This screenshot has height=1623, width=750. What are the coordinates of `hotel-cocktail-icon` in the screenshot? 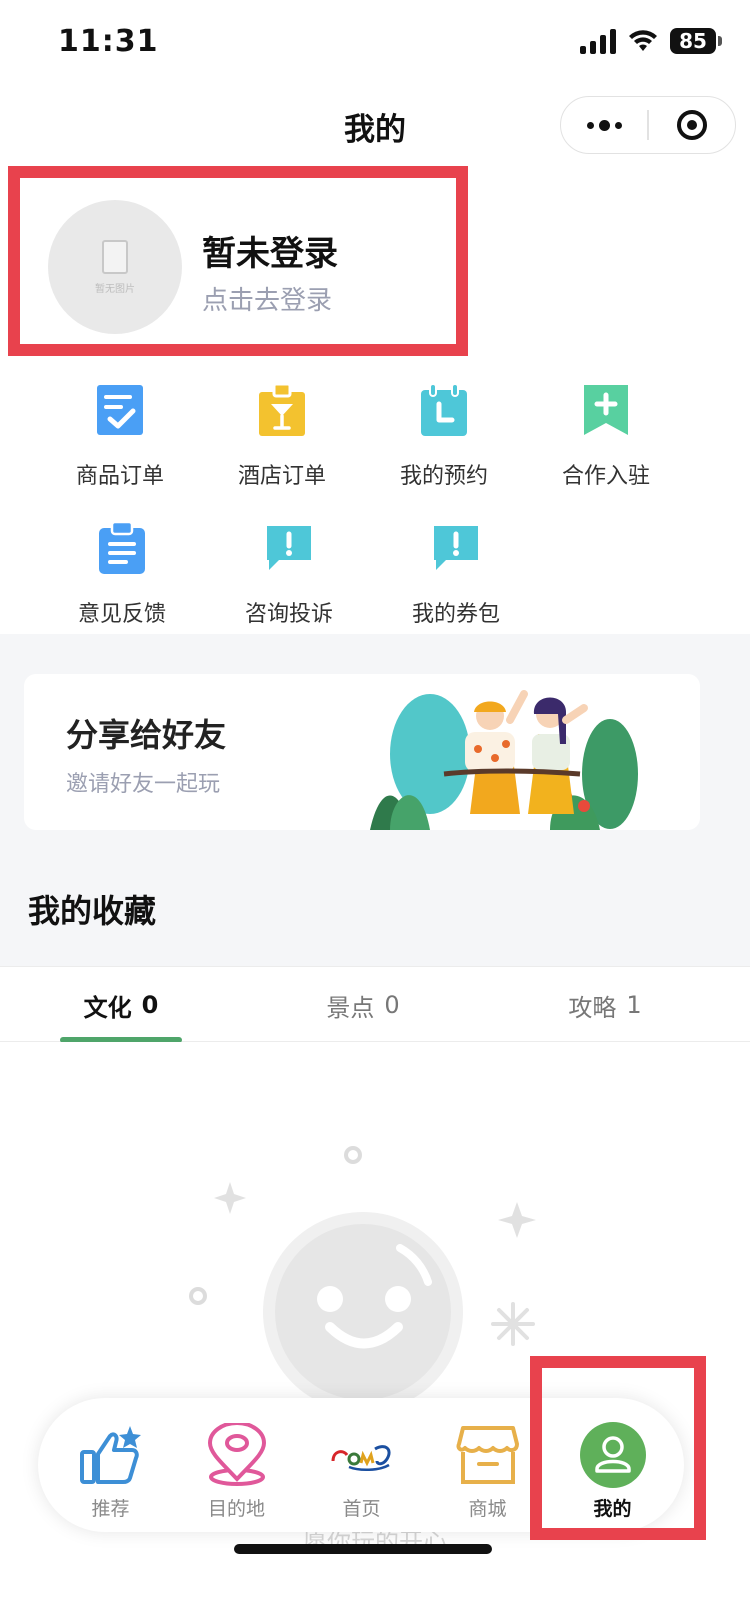 It's located at (282, 410).